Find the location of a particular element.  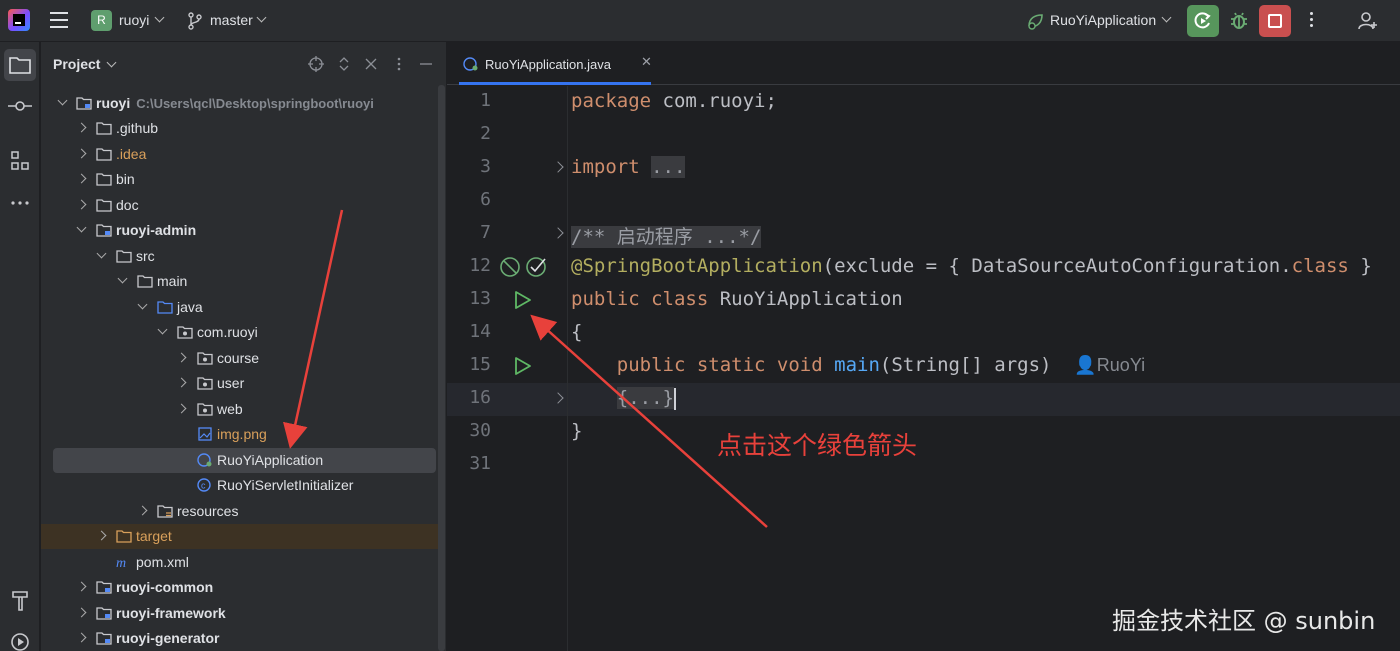

tree-row-main: main is located at coordinates (240, 281).